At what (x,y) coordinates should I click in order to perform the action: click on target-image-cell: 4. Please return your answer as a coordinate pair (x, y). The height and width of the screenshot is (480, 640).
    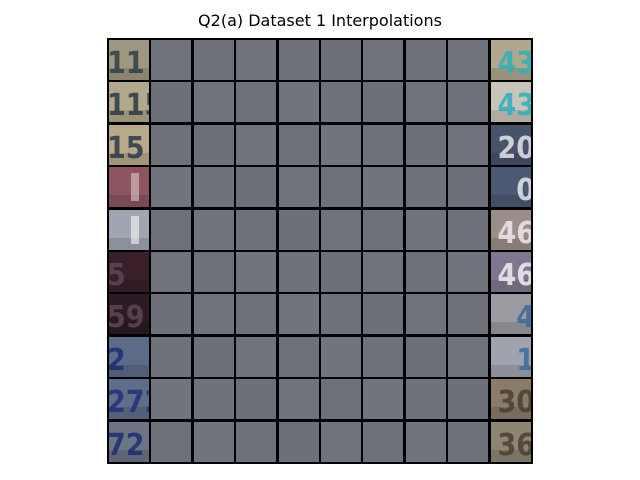
    Looking at the image, I should click on (510, 314).